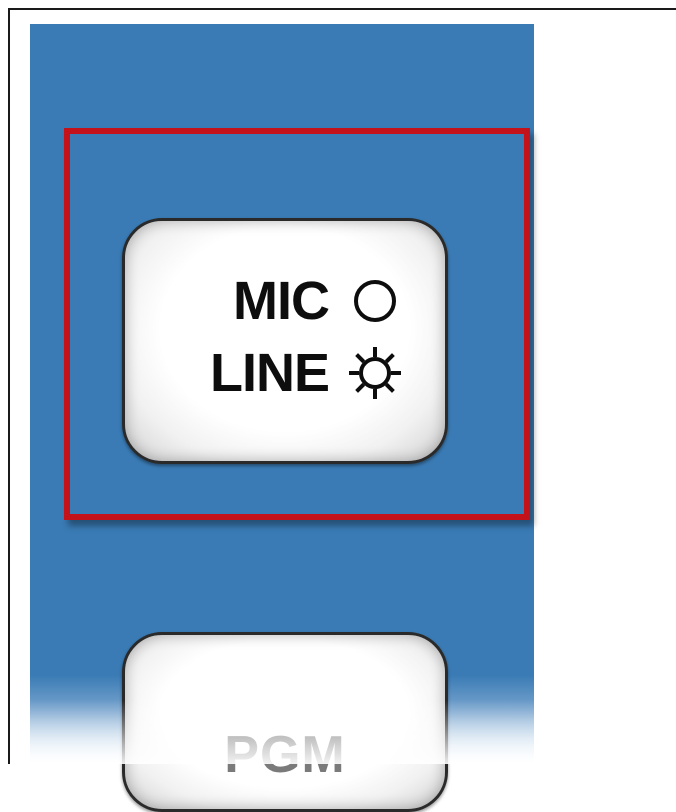  I want to click on led-off-circle-icon, so click(375, 301).